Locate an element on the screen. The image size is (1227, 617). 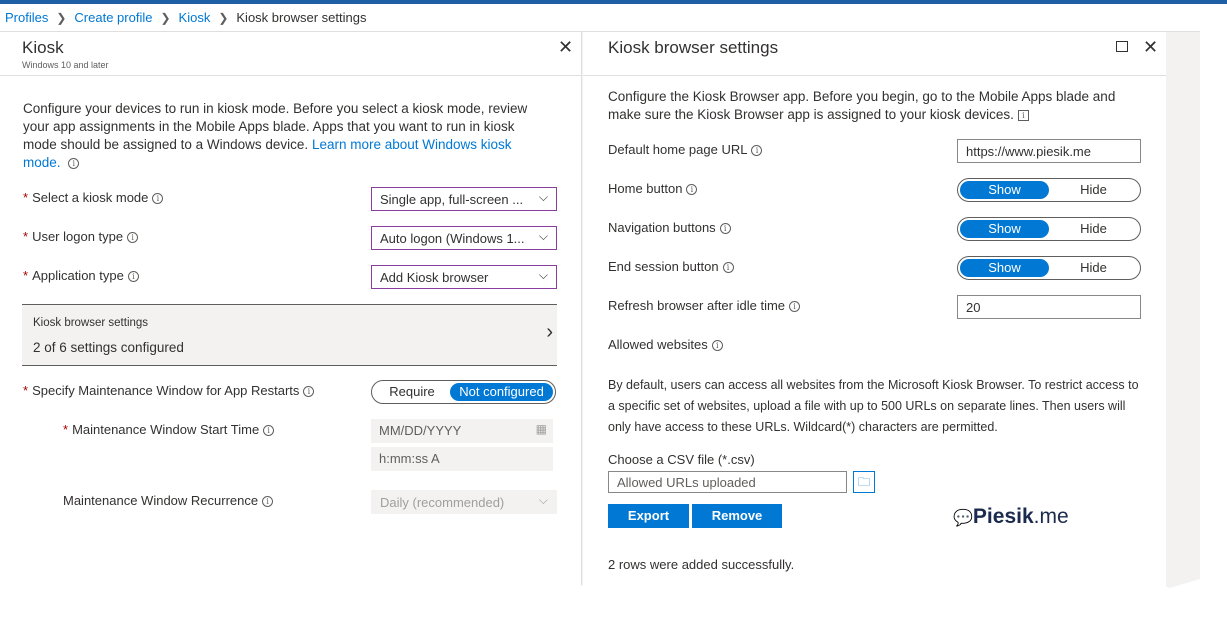
recurrence-value: Daily (recommended) is located at coordinates (442, 502).